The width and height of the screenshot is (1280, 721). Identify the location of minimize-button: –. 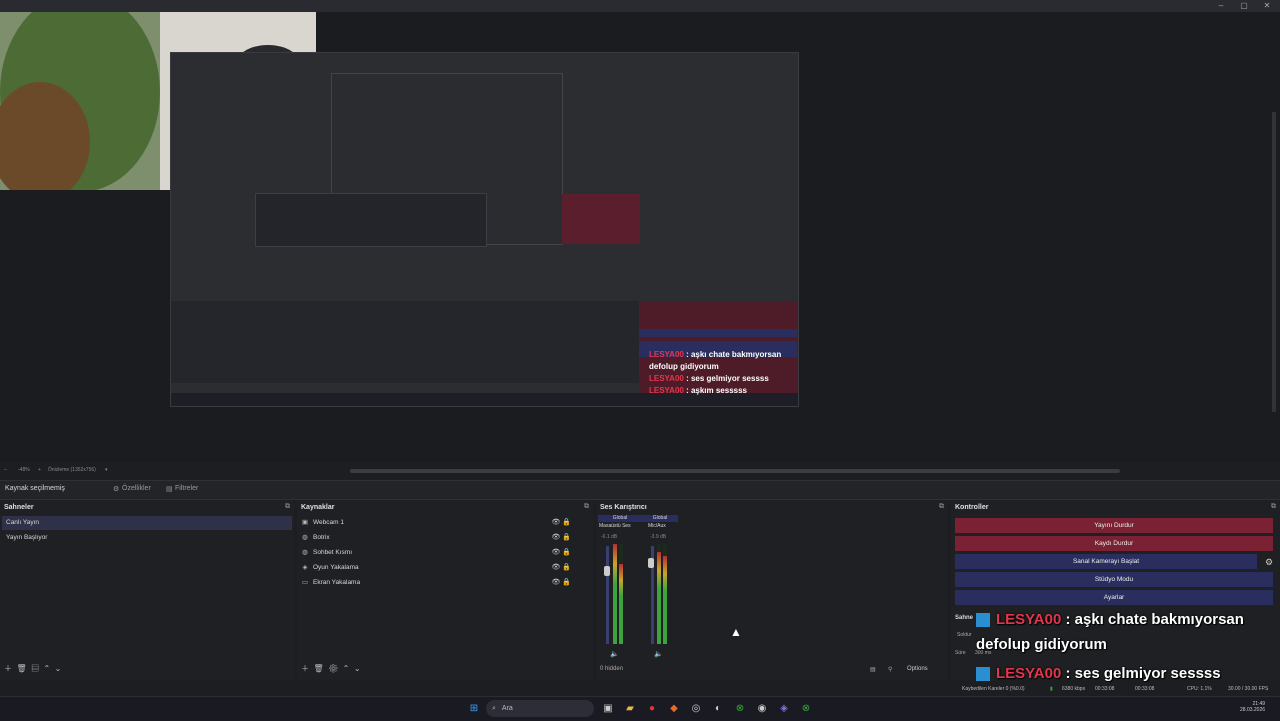
(1221, 6).